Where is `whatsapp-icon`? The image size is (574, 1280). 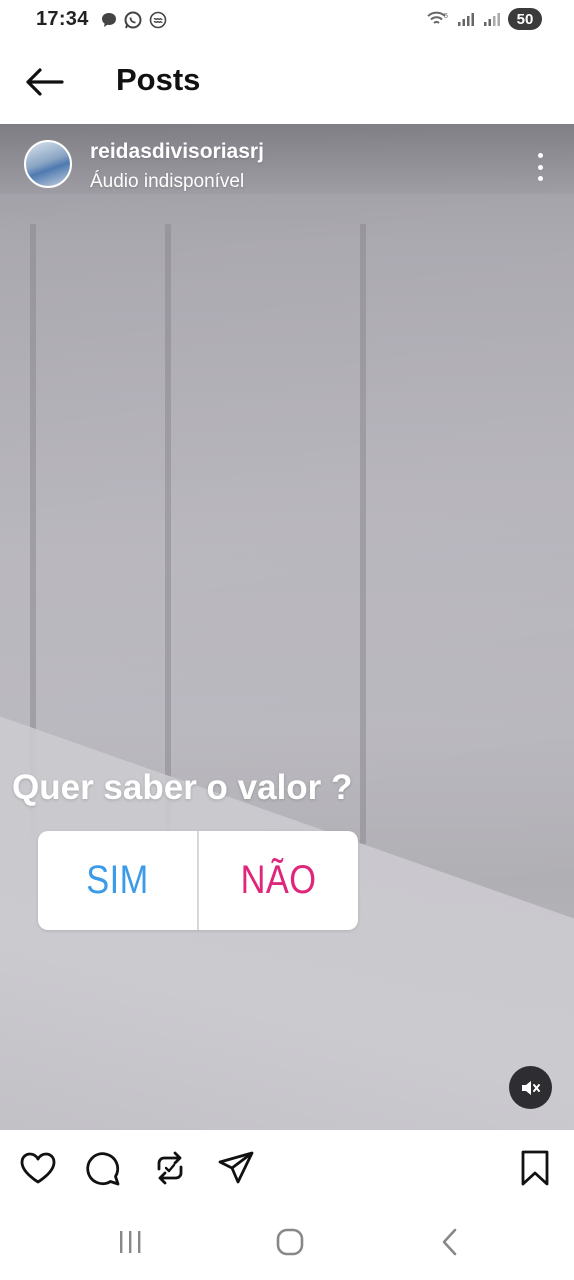 whatsapp-icon is located at coordinates (133, 20).